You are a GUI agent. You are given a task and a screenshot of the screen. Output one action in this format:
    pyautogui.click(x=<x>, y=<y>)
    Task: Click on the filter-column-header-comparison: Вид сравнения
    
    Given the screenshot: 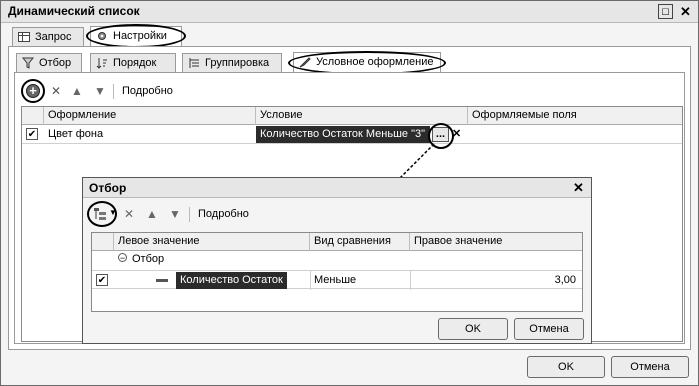 What is the action you would take?
    pyautogui.click(x=360, y=242)
    